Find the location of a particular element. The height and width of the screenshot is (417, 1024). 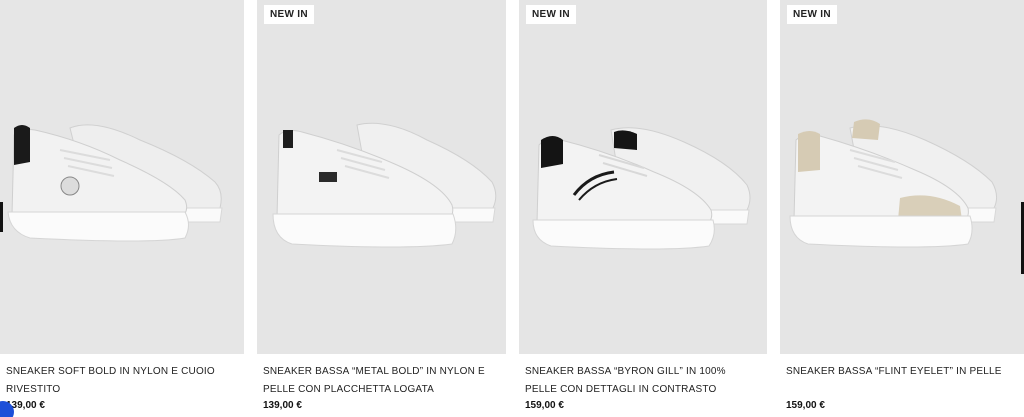

product-name: SNEAKER BASSA “FLINT EYELET” IN PELLE is located at coordinates (901, 372).